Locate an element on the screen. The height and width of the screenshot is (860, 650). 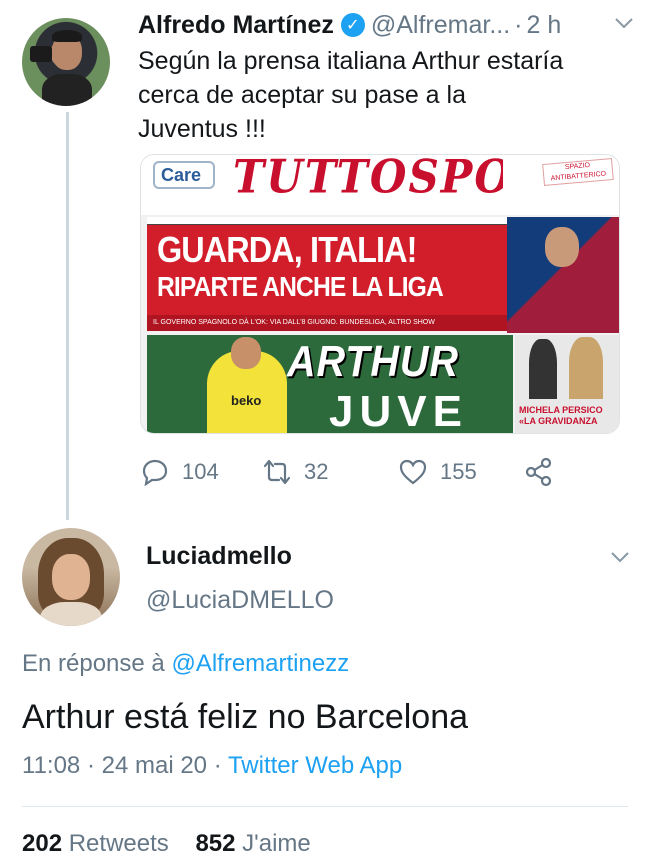
author-name: Alfredo Martínez is located at coordinates (236, 25).